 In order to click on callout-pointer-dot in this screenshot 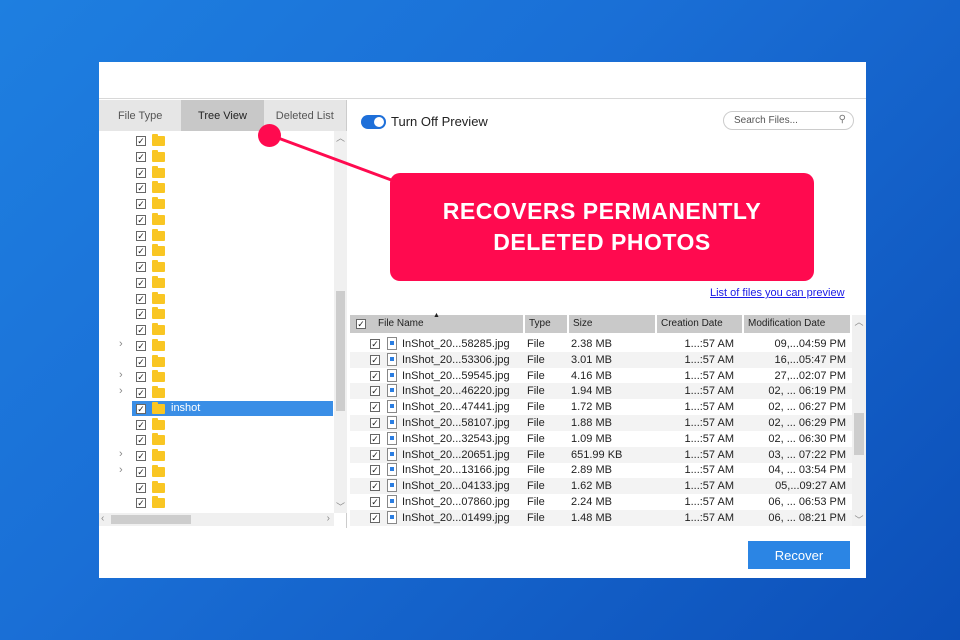, I will do `click(269, 135)`.